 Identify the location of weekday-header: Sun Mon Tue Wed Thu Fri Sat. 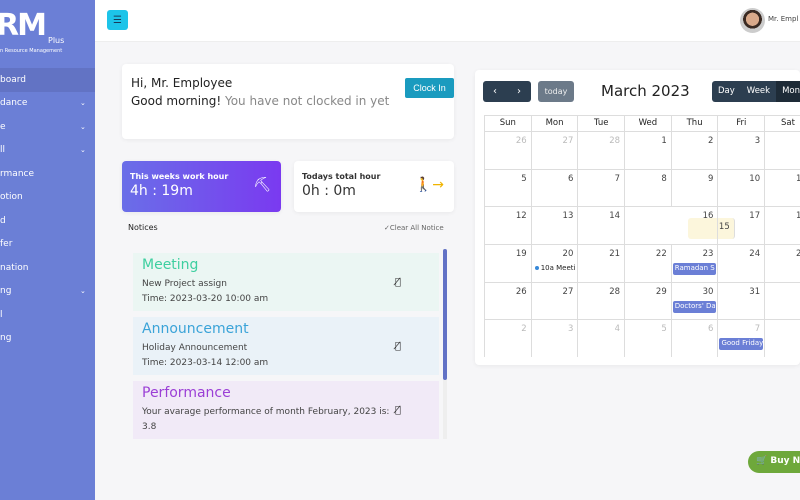
(642, 123).